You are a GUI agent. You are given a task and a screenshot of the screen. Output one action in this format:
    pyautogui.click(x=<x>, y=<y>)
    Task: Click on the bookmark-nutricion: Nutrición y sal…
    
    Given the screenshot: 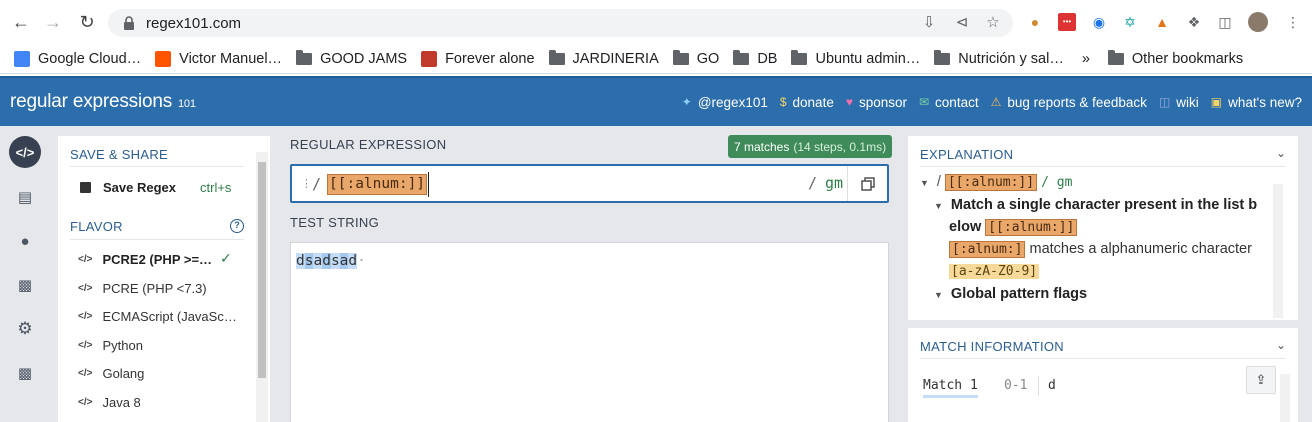 What is the action you would take?
    pyautogui.click(x=999, y=58)
    